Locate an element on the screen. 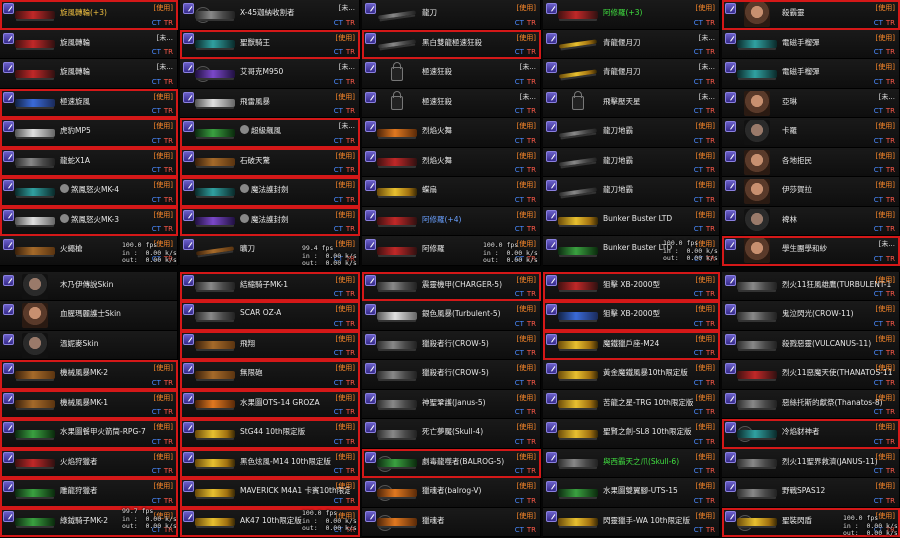 This screenshot has width=900, height=538. inventory-item: 烈火11狂風雄鷹(TURBULENT-11) [使用] CT TR is located at coordinates (811, 286).